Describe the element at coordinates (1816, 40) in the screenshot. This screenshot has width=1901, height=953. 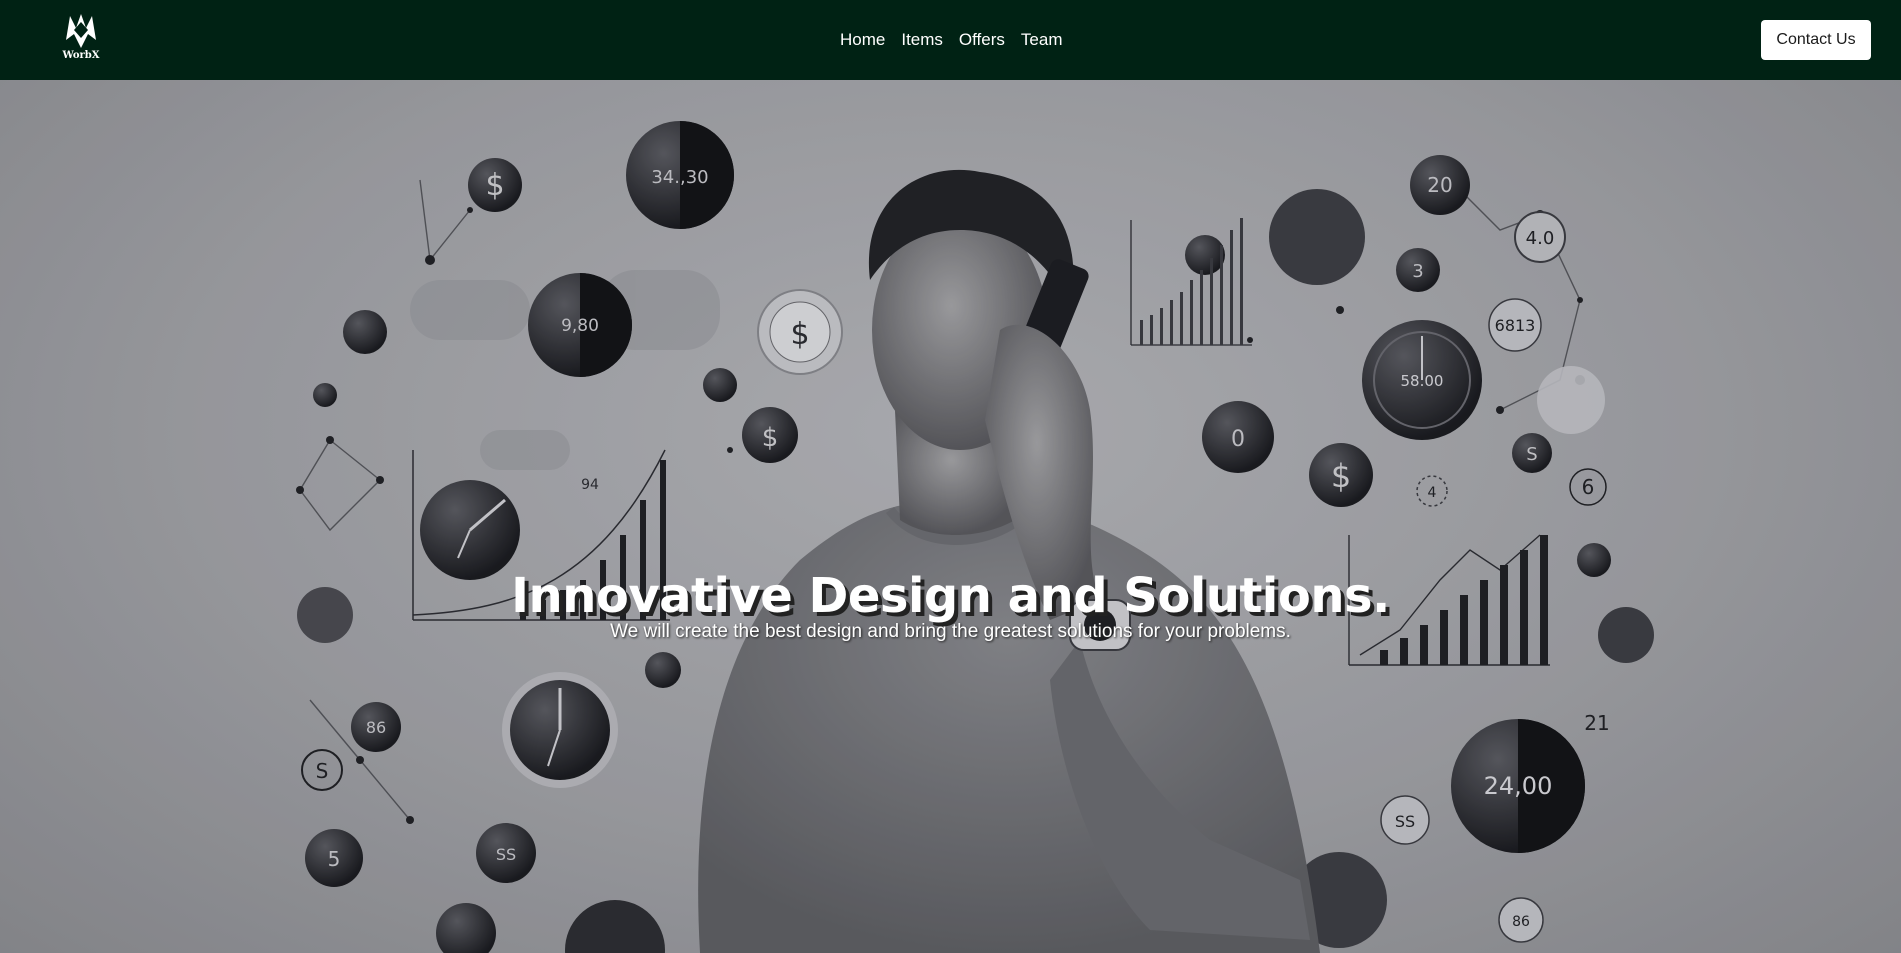
I see `contact-us-button: Contact Us` at that location.